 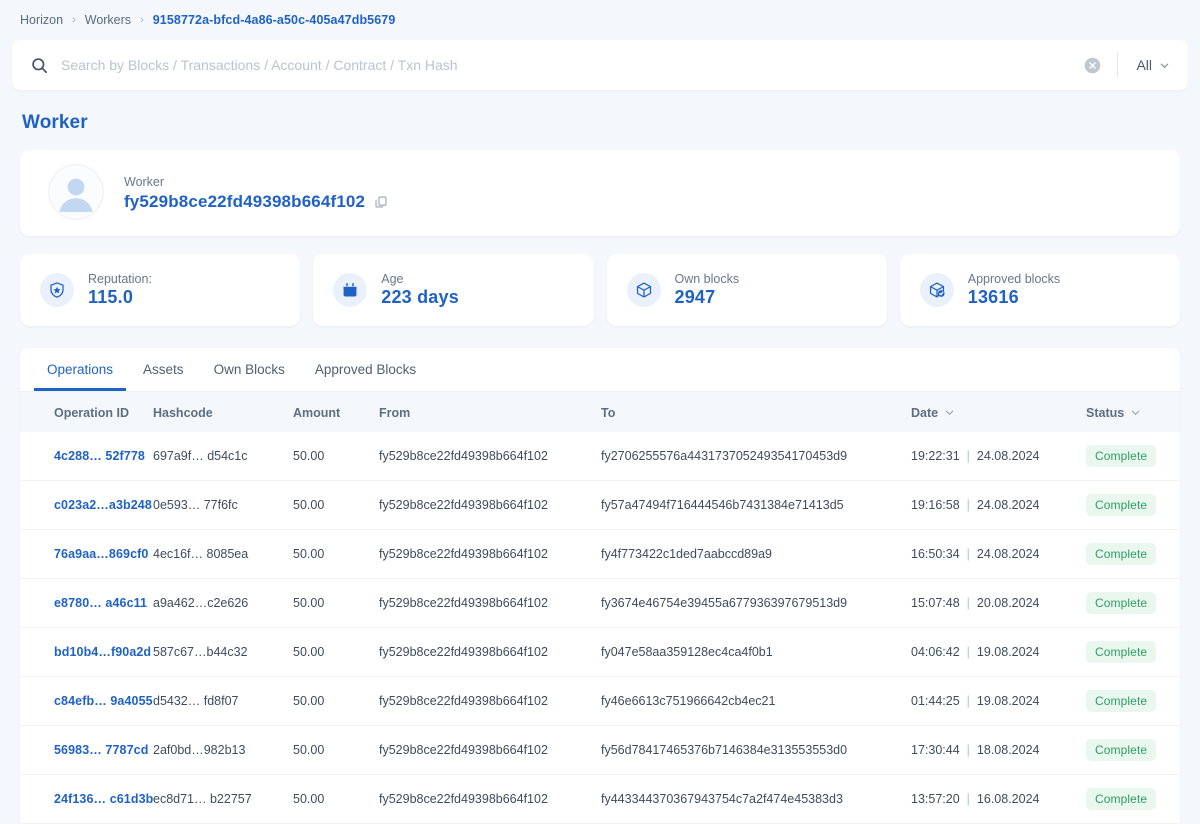 I want to click on breadcrumb-item-2: Workers, so click(x=108, y=20).